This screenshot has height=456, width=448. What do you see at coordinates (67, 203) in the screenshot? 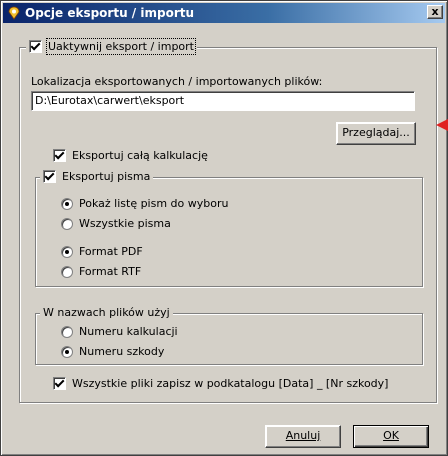
I see `radio-show-list` at bounding box center [67, 203].